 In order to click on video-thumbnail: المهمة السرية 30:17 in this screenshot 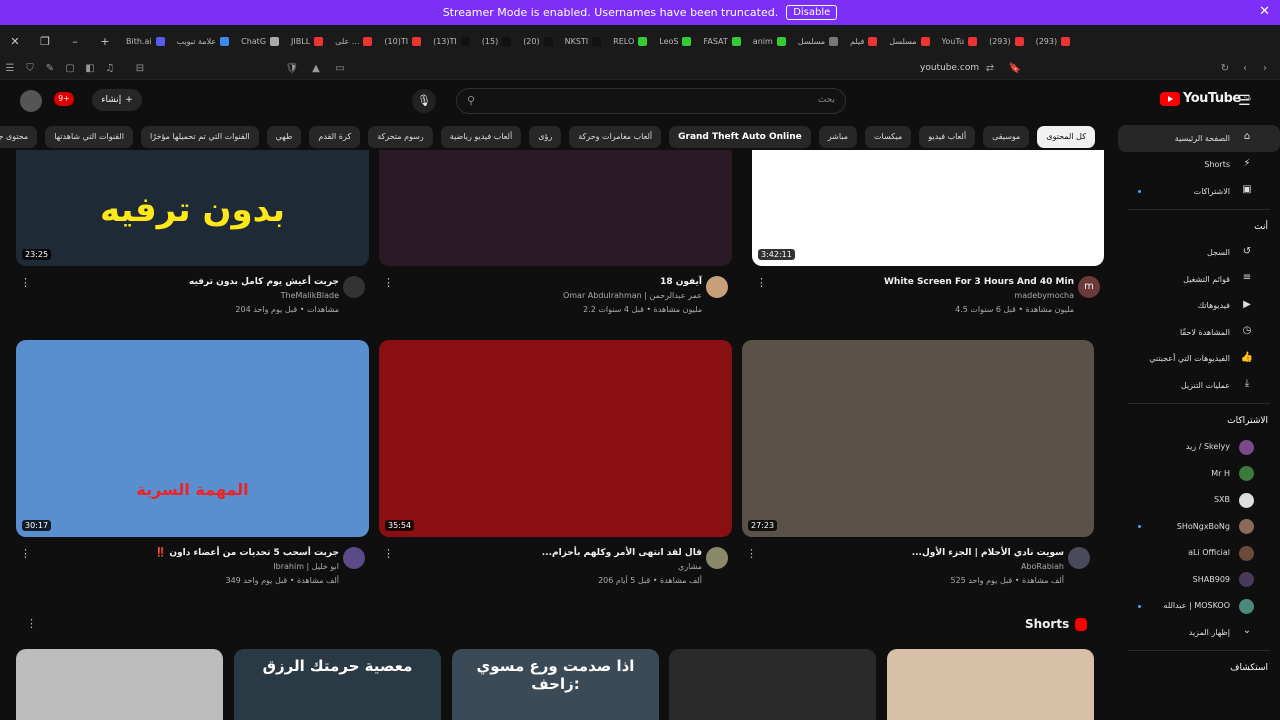, I will do `click(192, 438)`.